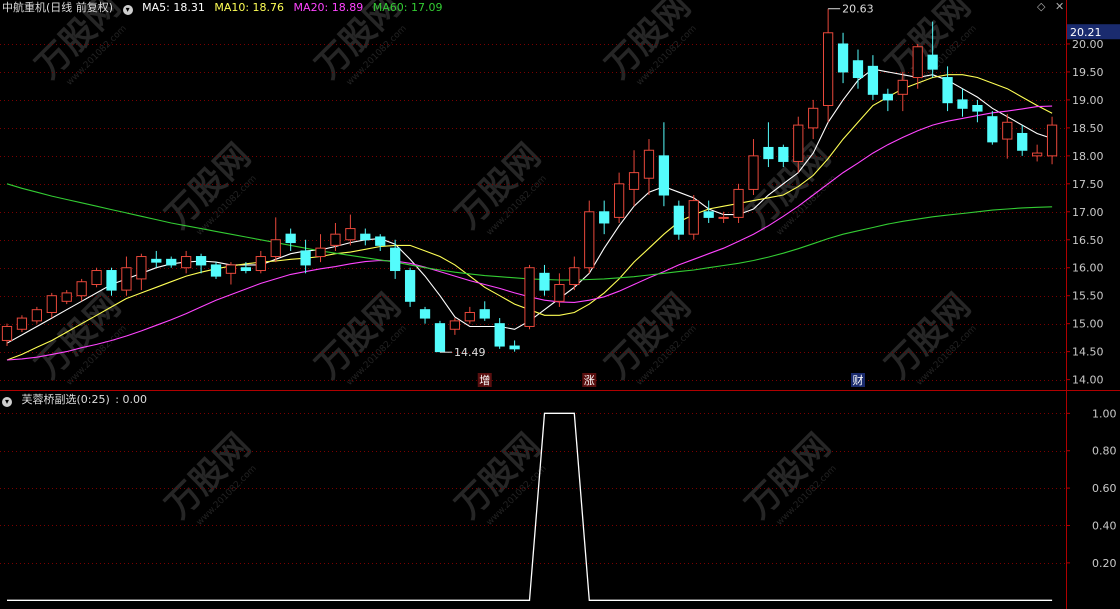 Image resolution: width=1120 pixels, height=609 pixels. I want to click on tick-label: 1.00, so click(1104, 413).